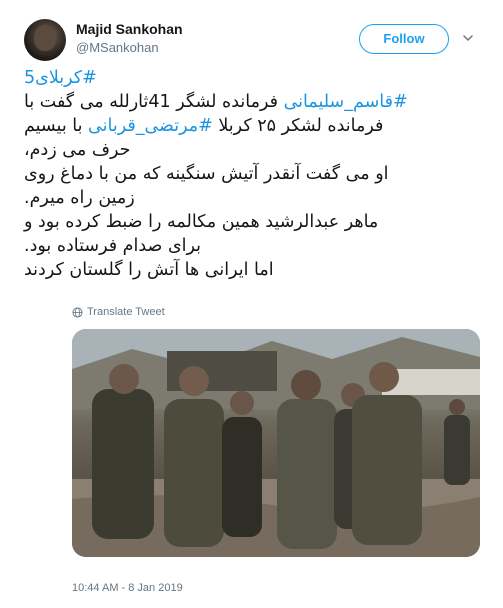 The image size is (503, 608). What do you see at coordinates (154, 102) in the screenshot?
I see `tweet-line-text: فرمانده لشگر 41ثارلله می گفت با` at bounding box center [154, 102].